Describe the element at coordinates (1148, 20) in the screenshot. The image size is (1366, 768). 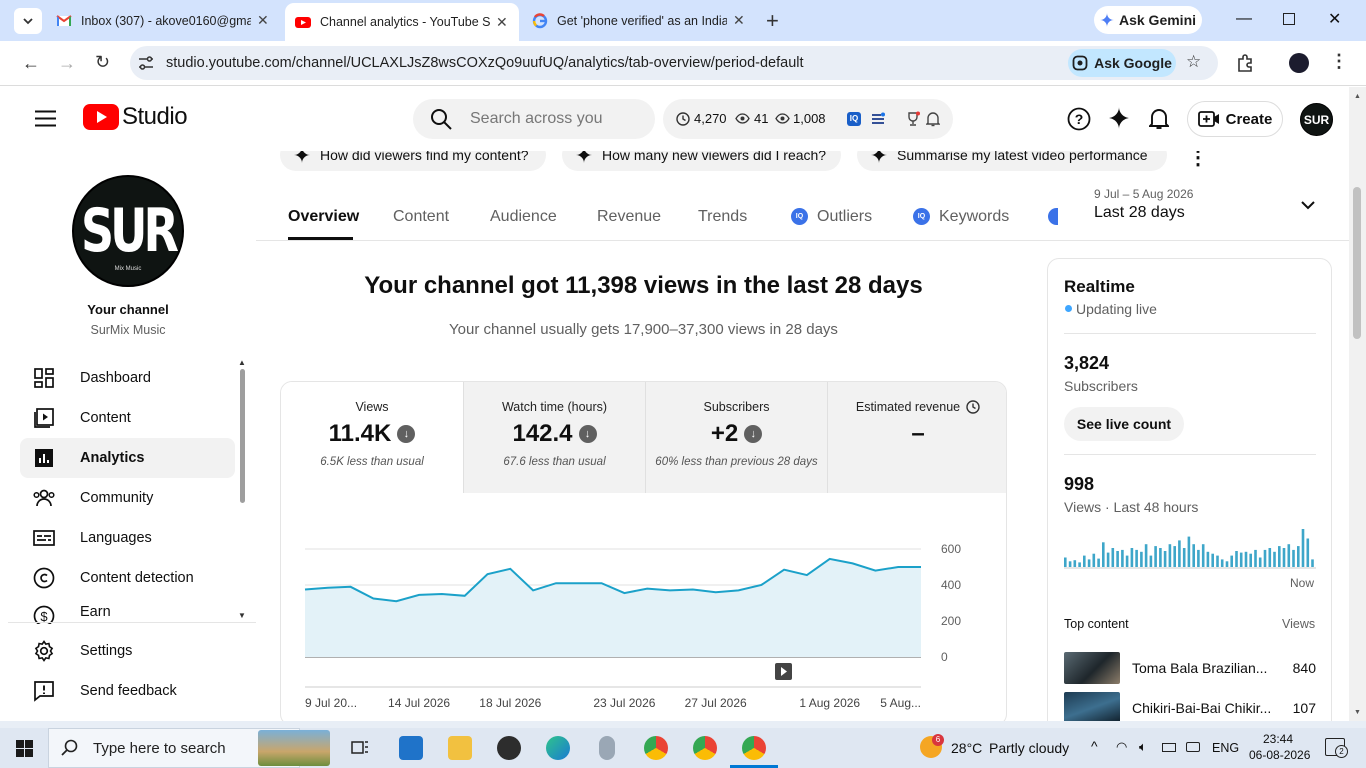
I see `ask-gemini-button: Ask Gemini` at that location.